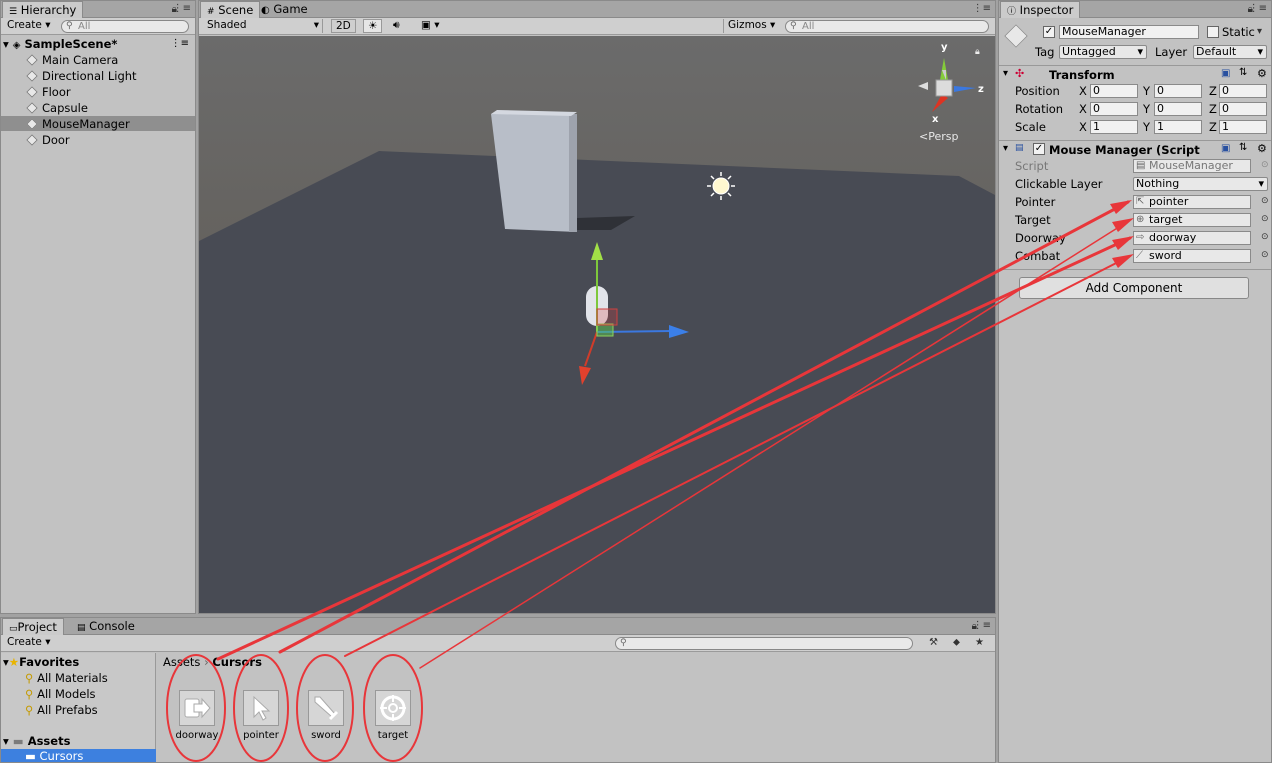  I want to click on scale-x-field: 1, so click(1114, 127).